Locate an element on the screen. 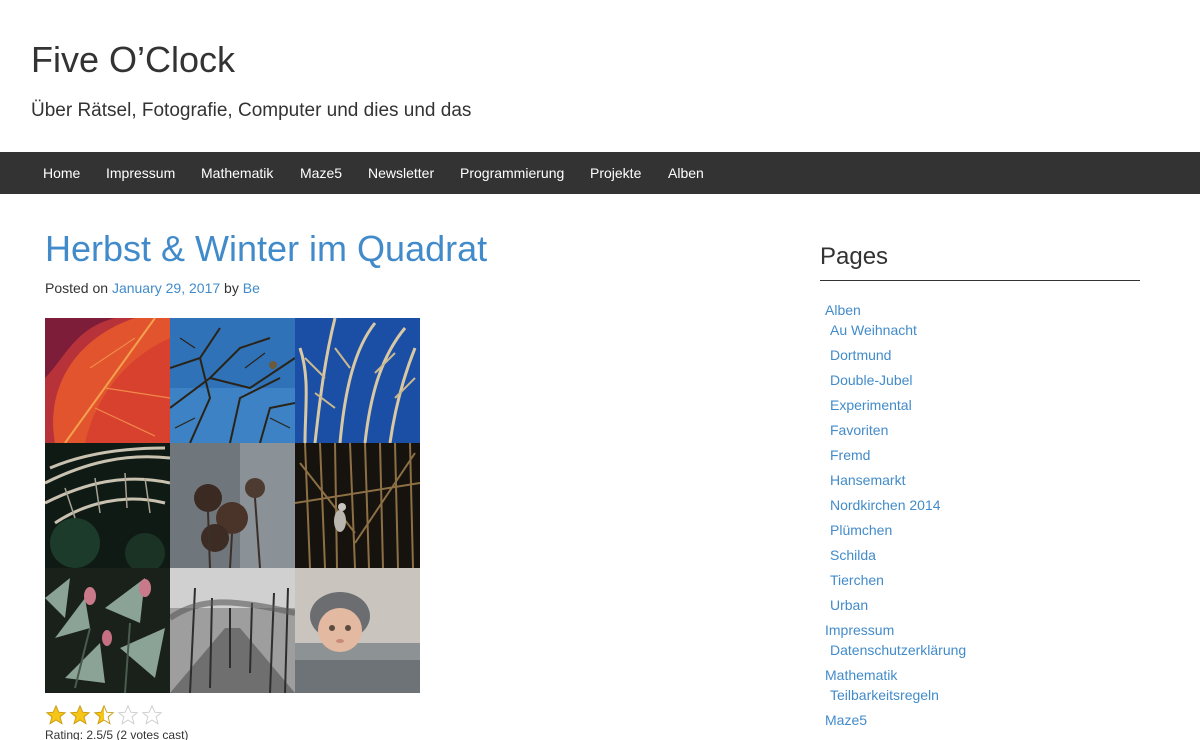  nav-item-programmierung: Programmierung is located at coordinates (512, 173).